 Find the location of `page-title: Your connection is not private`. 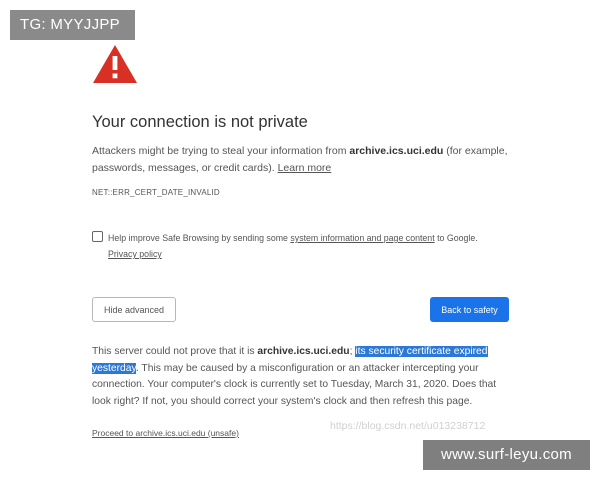

page-title: Your connection is not private is located at coordinates (200, 122).